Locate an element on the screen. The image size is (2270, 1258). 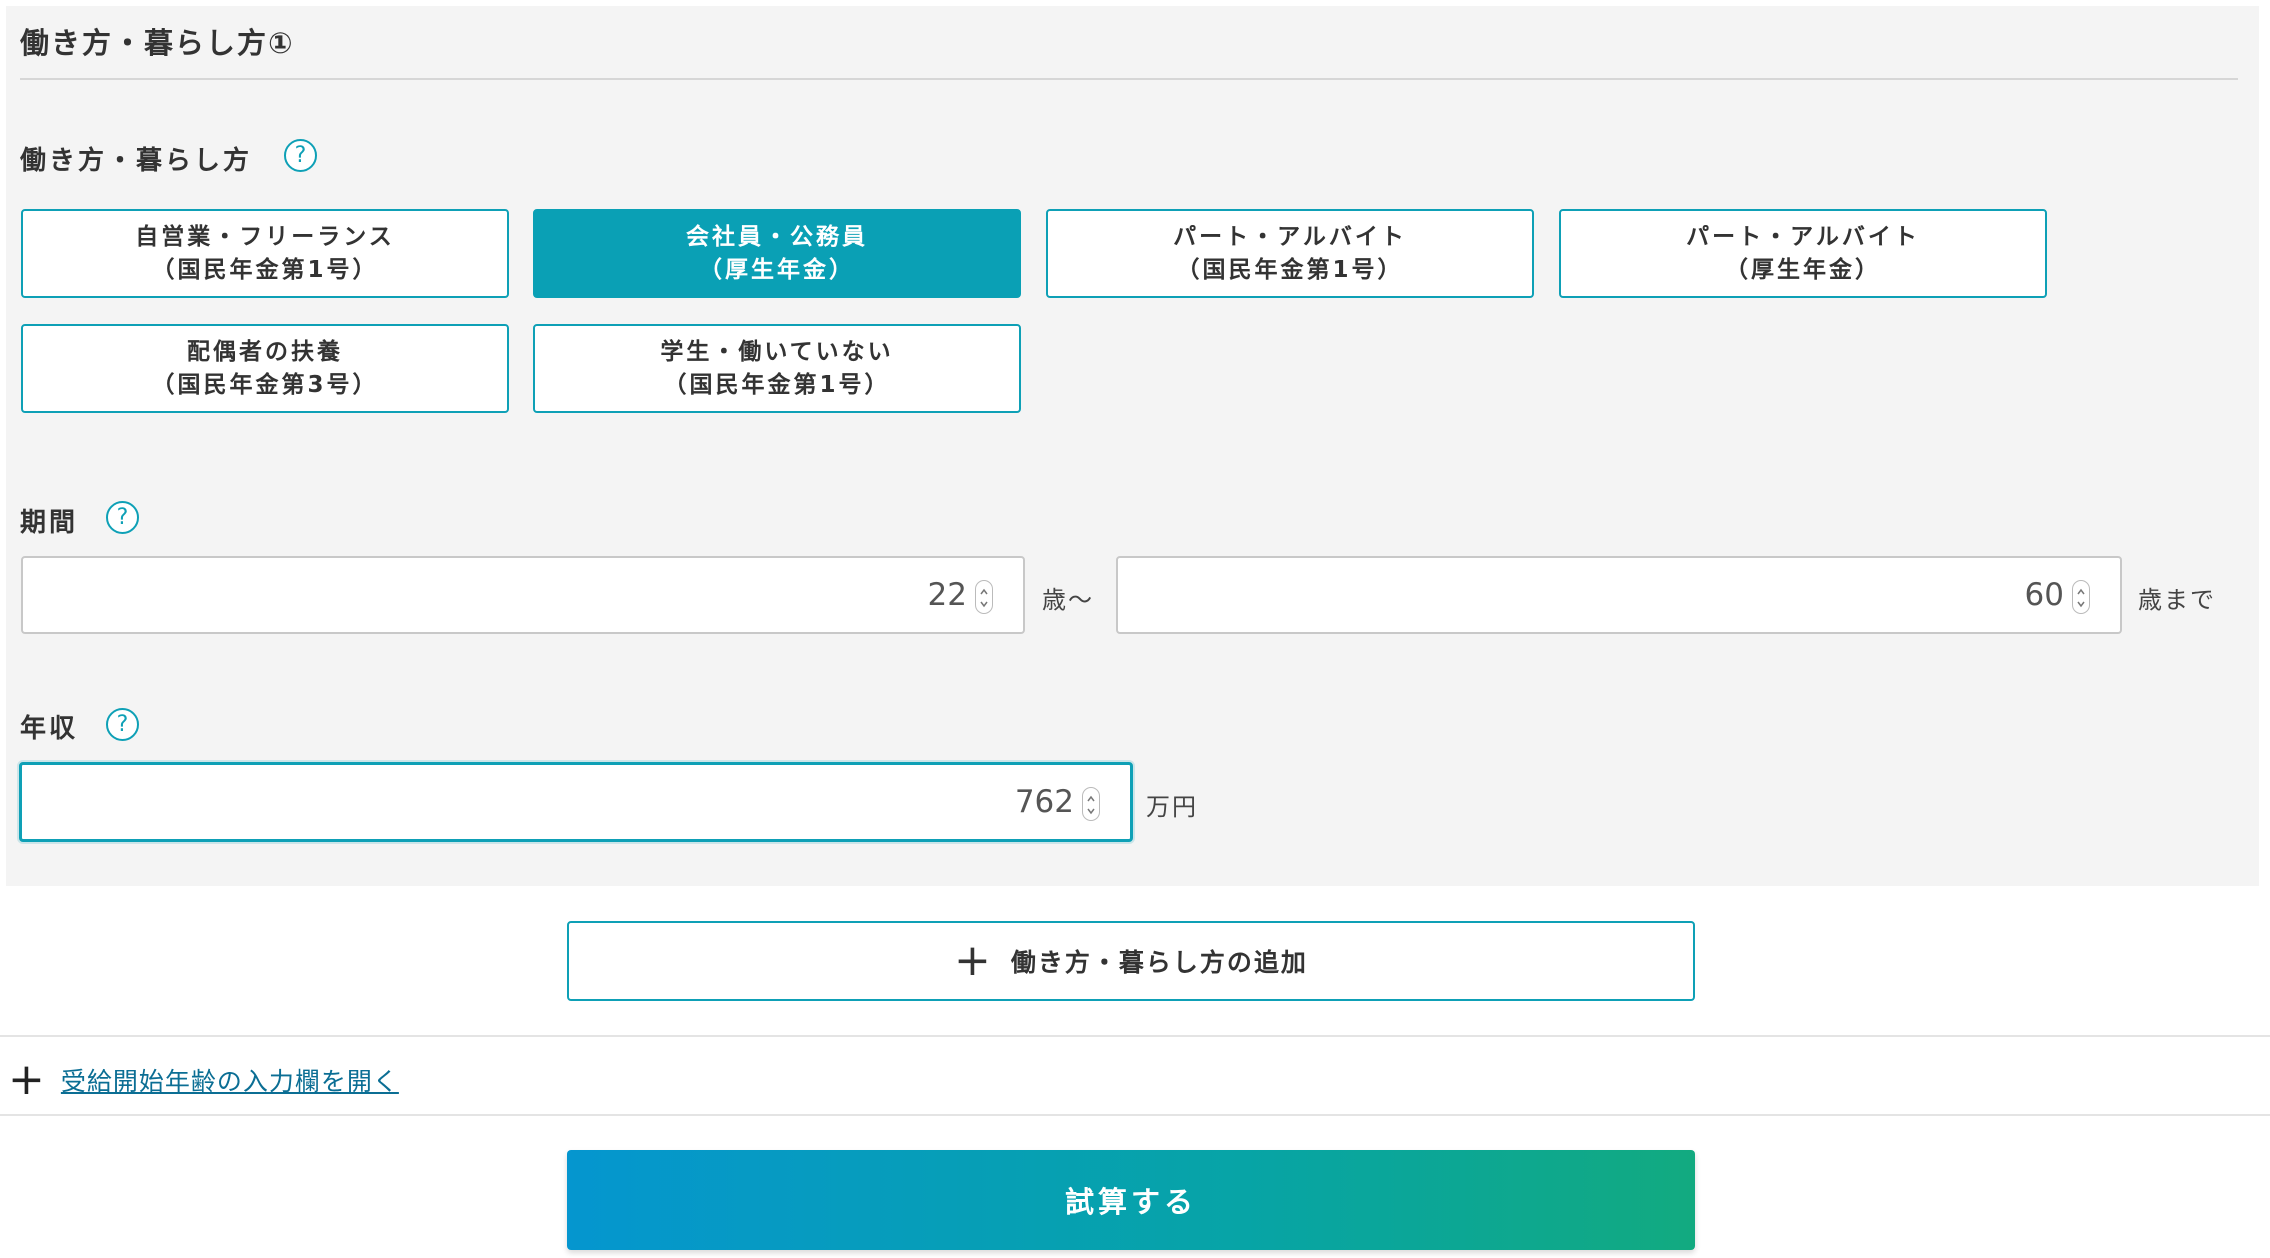
open-pension-start-age-toggle: + 受給開始年齢の入力欄を開く is located at coordinates (203, 1080).